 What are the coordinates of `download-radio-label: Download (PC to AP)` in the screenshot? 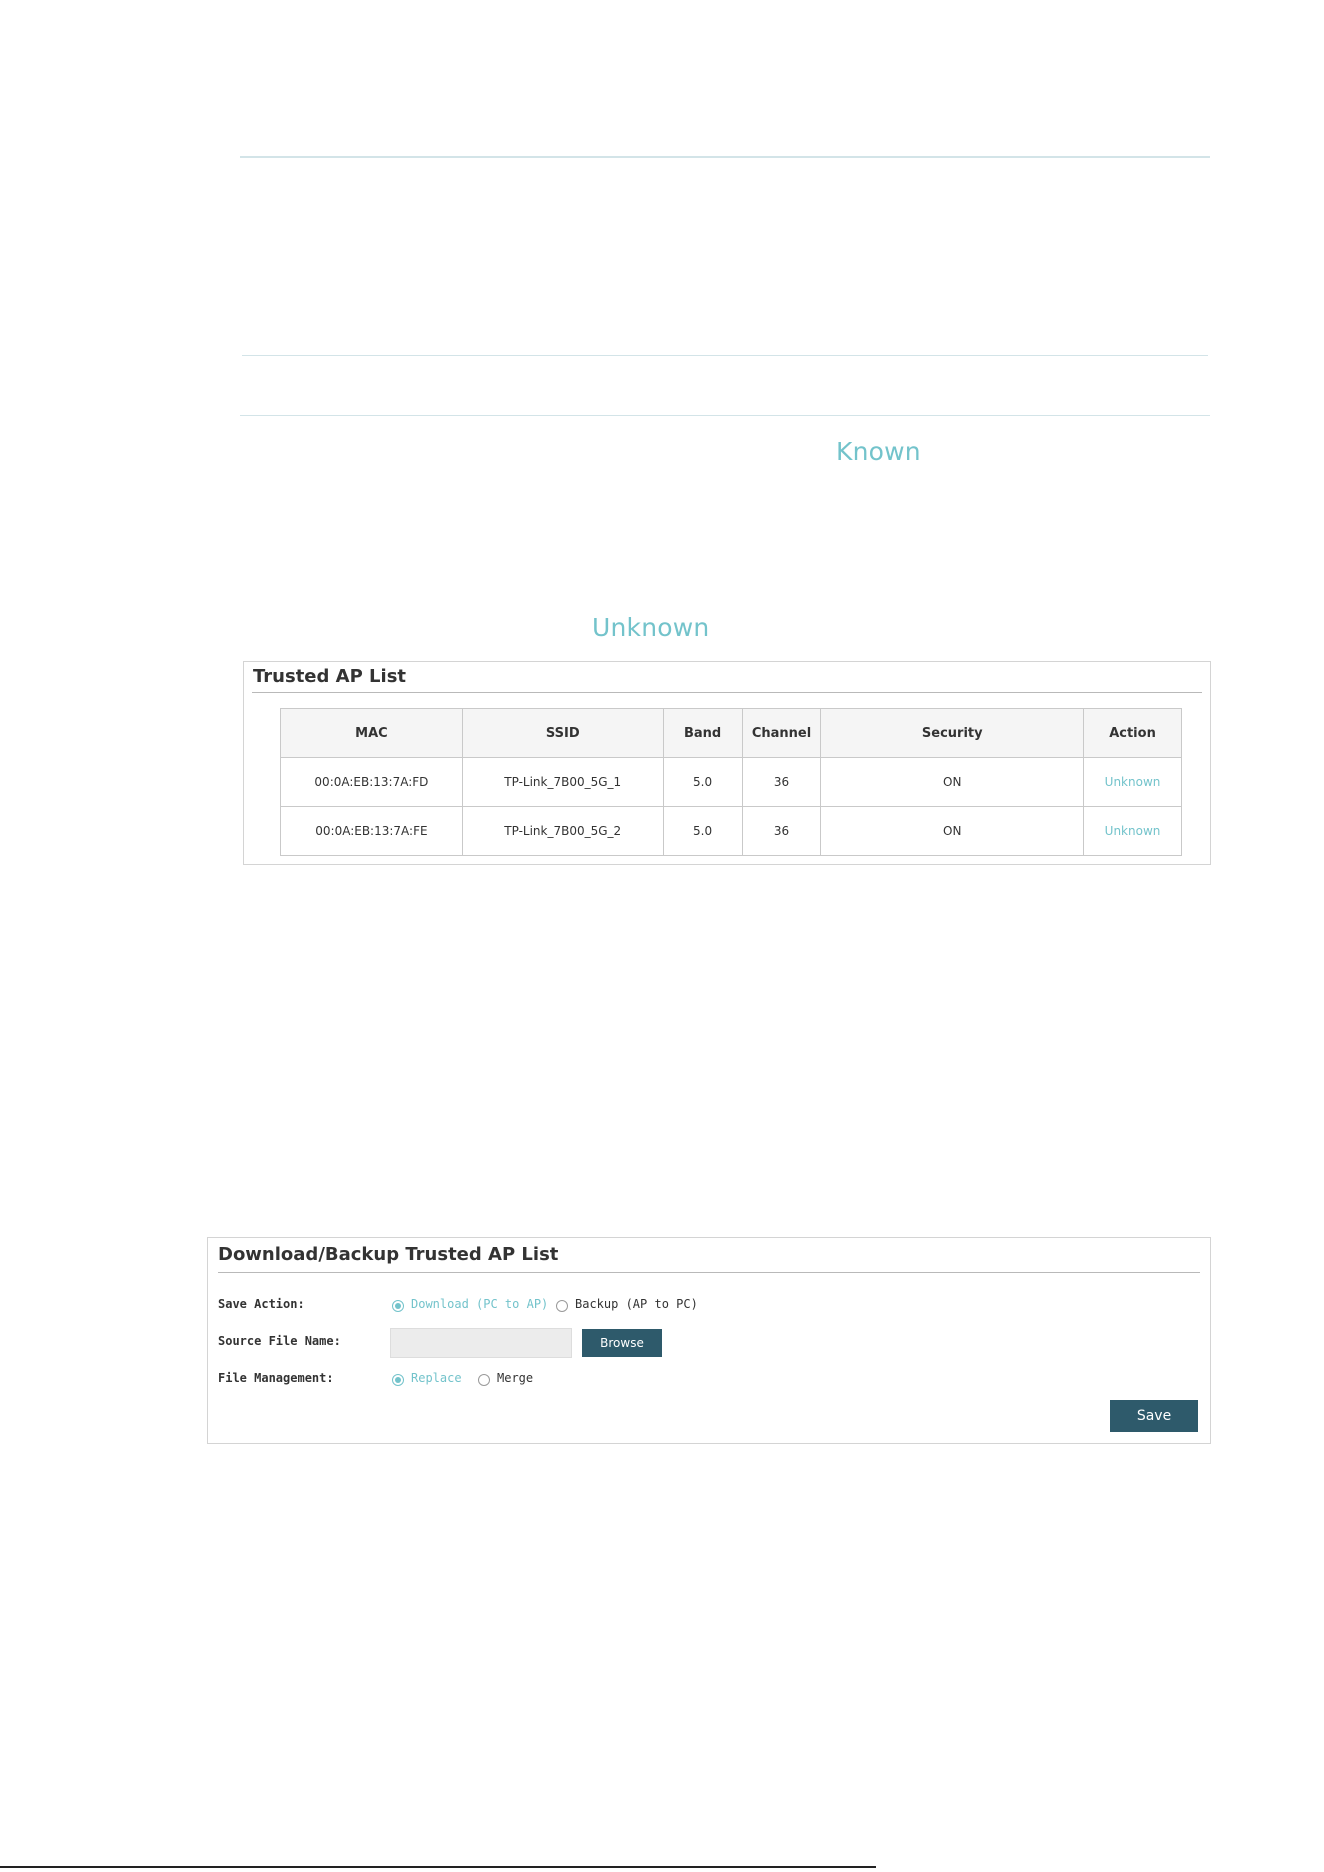 It's located at (479, 1304).